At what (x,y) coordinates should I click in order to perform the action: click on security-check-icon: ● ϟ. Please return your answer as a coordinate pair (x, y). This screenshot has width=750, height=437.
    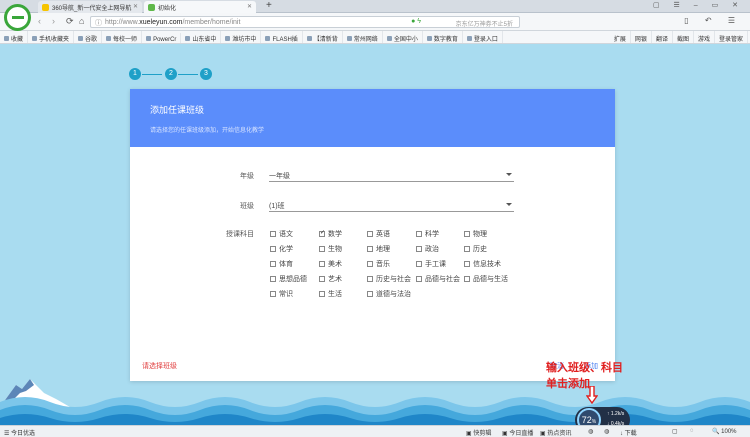
    Looking at the image, I should click on (416, 21).